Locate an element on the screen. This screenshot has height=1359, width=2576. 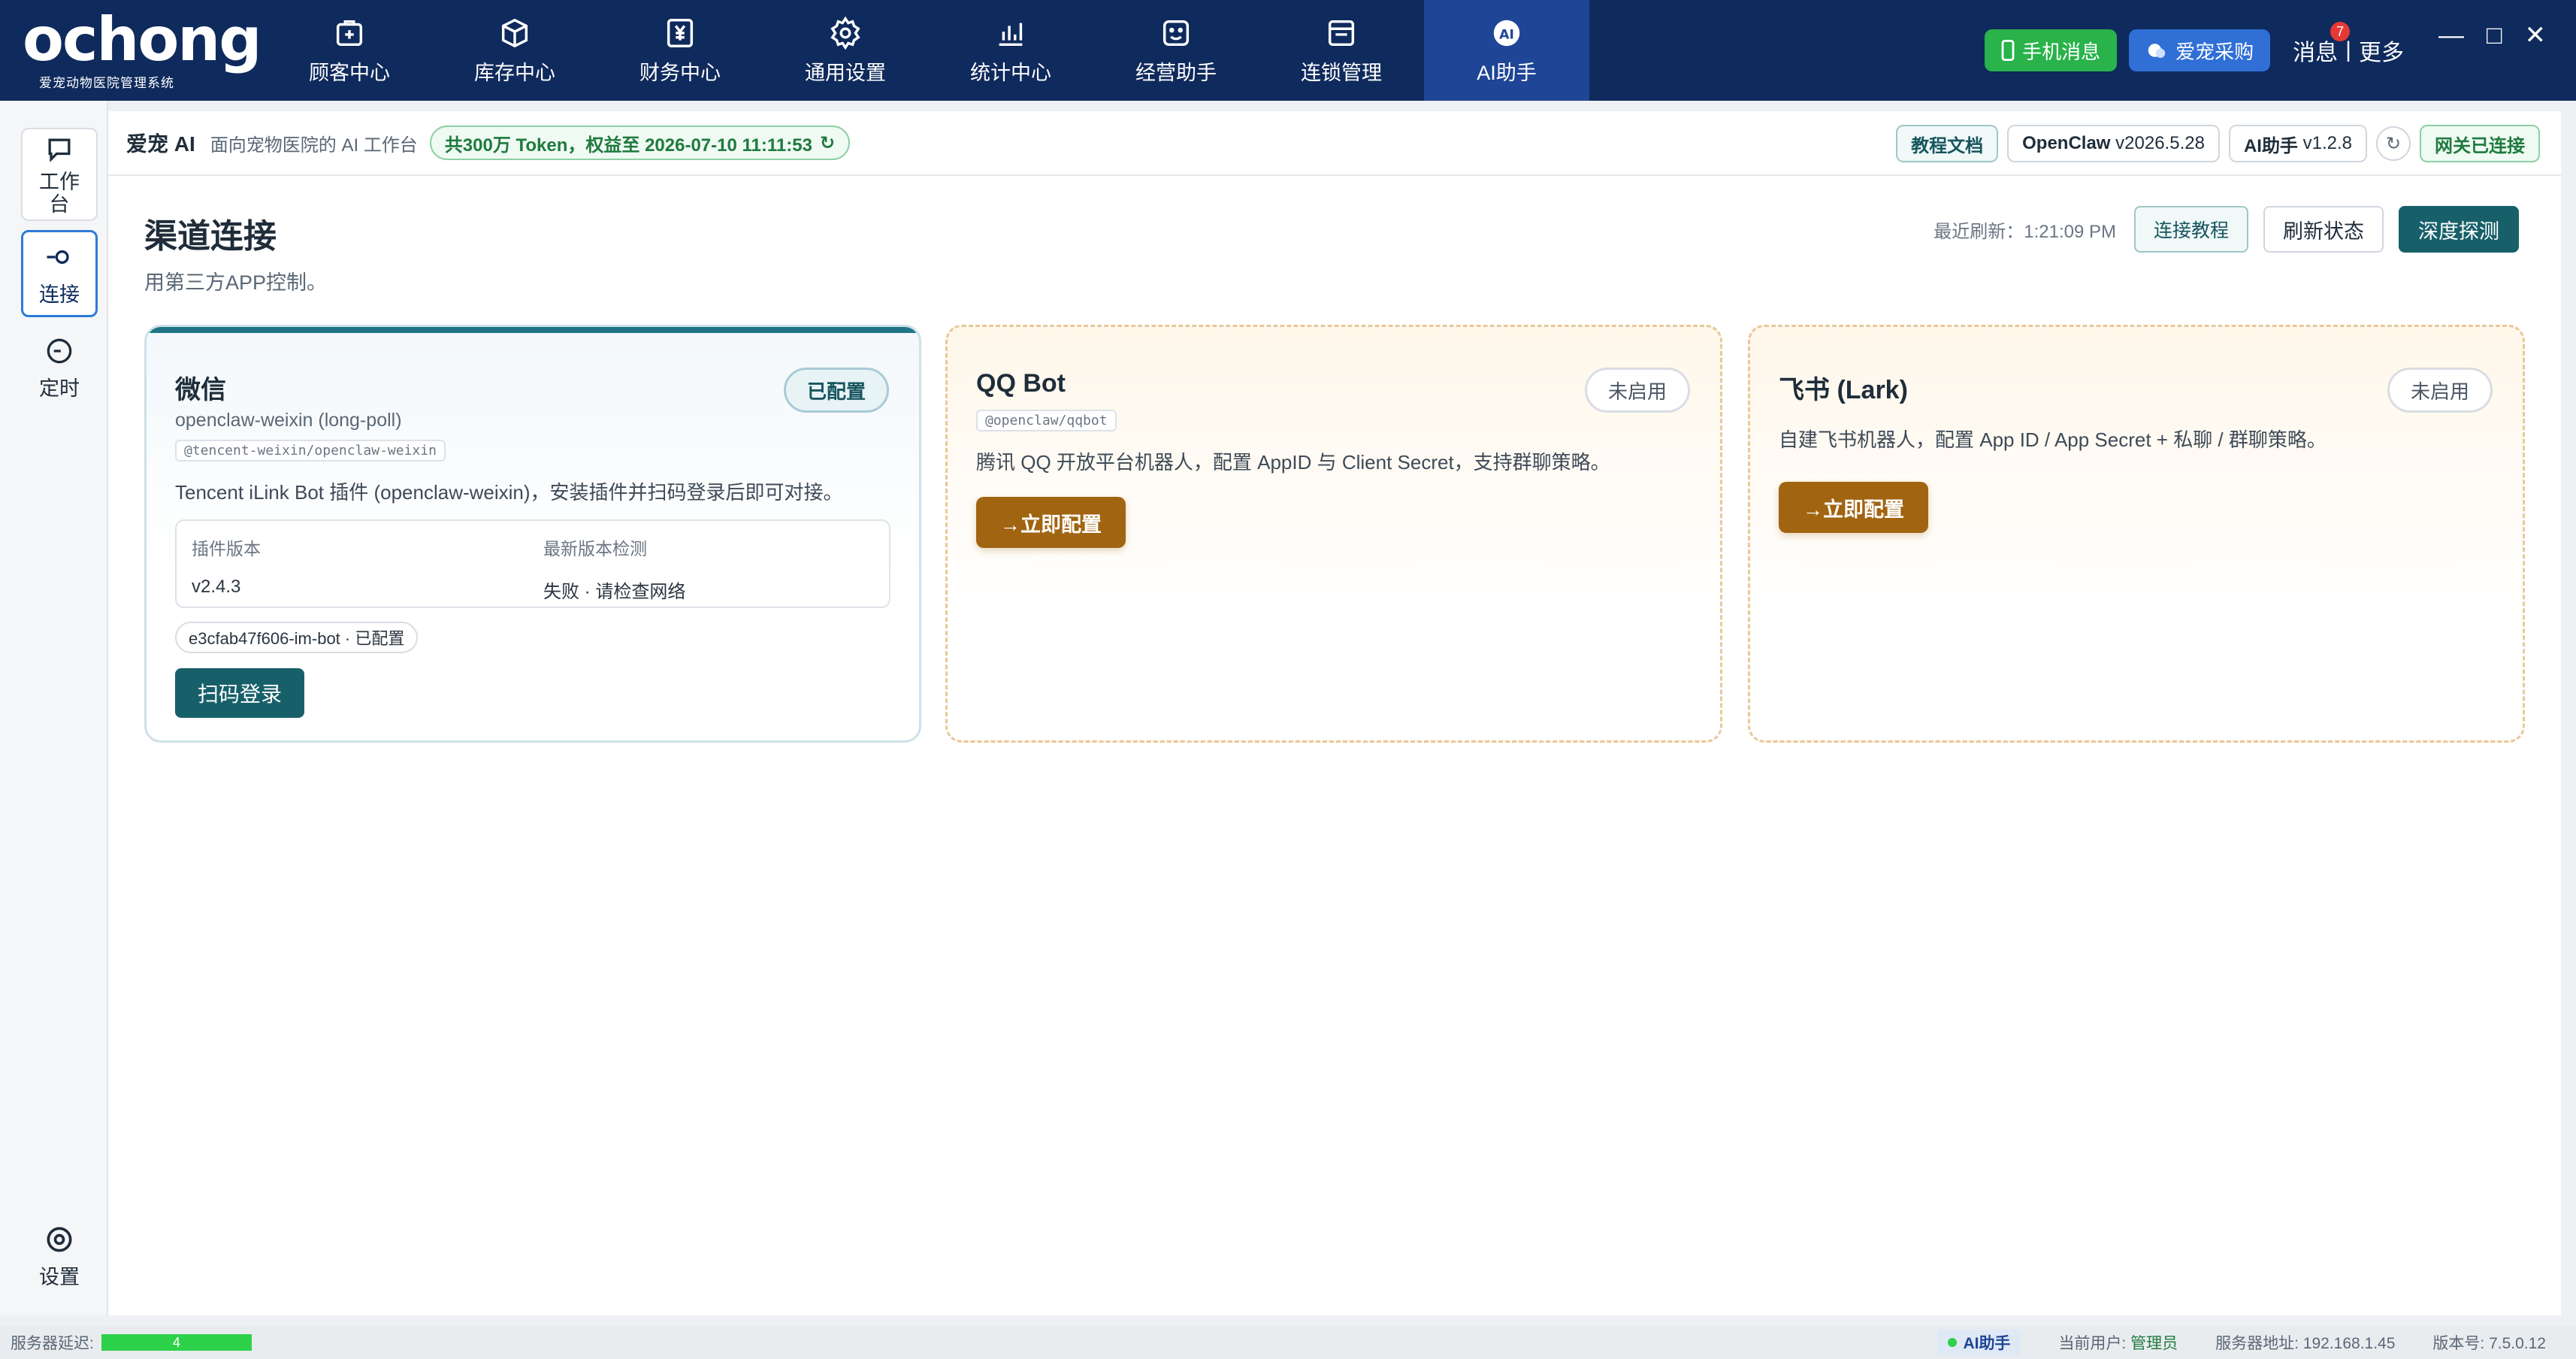
messages-link: 消息 7 | 更多 is located at coordinates (2349, 44).